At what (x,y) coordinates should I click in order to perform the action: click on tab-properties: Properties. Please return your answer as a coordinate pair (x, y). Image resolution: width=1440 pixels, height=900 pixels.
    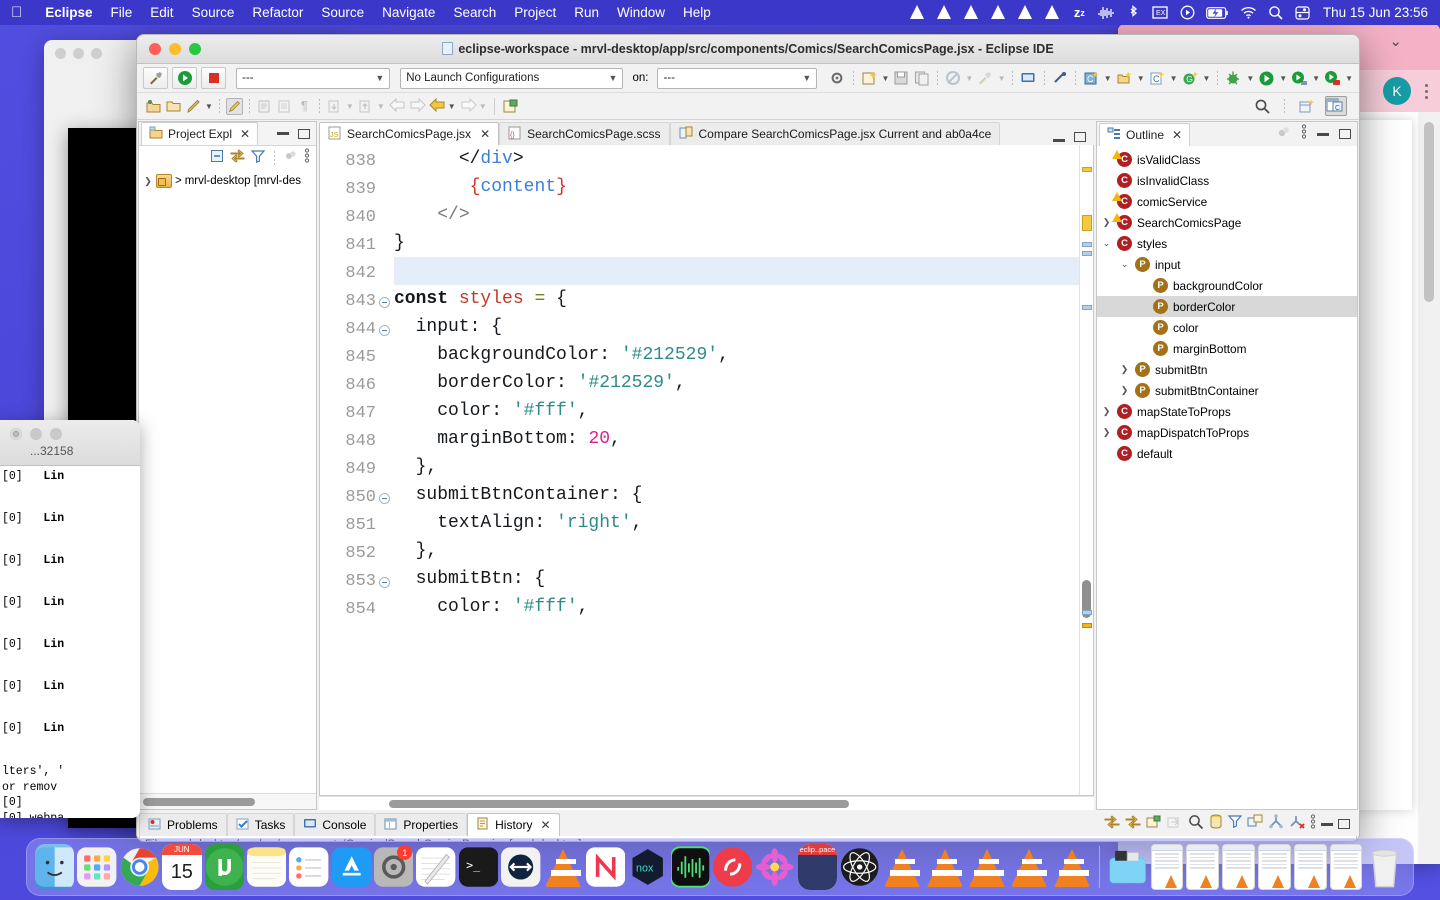
    Looking at the image, I should click on (421, 824).